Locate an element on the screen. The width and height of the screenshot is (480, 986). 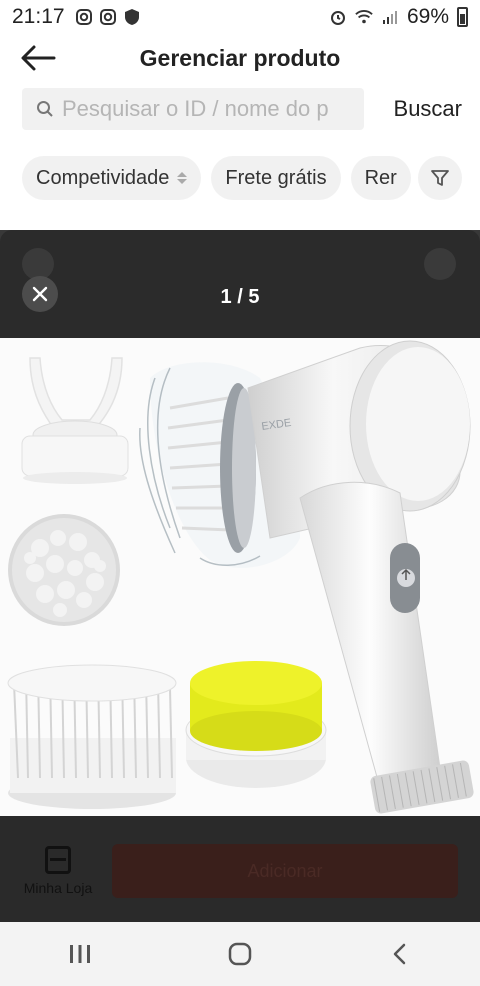
chip-label: Competividade is located at coordinates (103, 177).